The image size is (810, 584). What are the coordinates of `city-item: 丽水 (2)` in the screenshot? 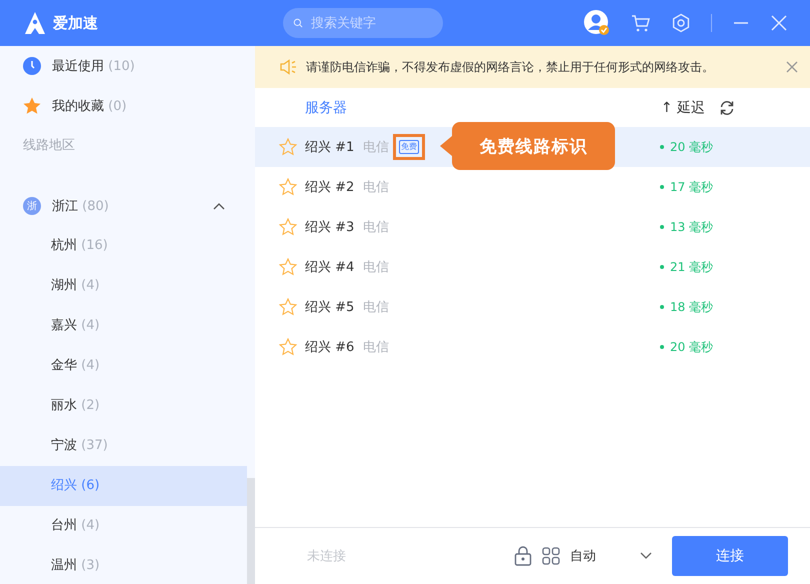 It's located at (123, 406).